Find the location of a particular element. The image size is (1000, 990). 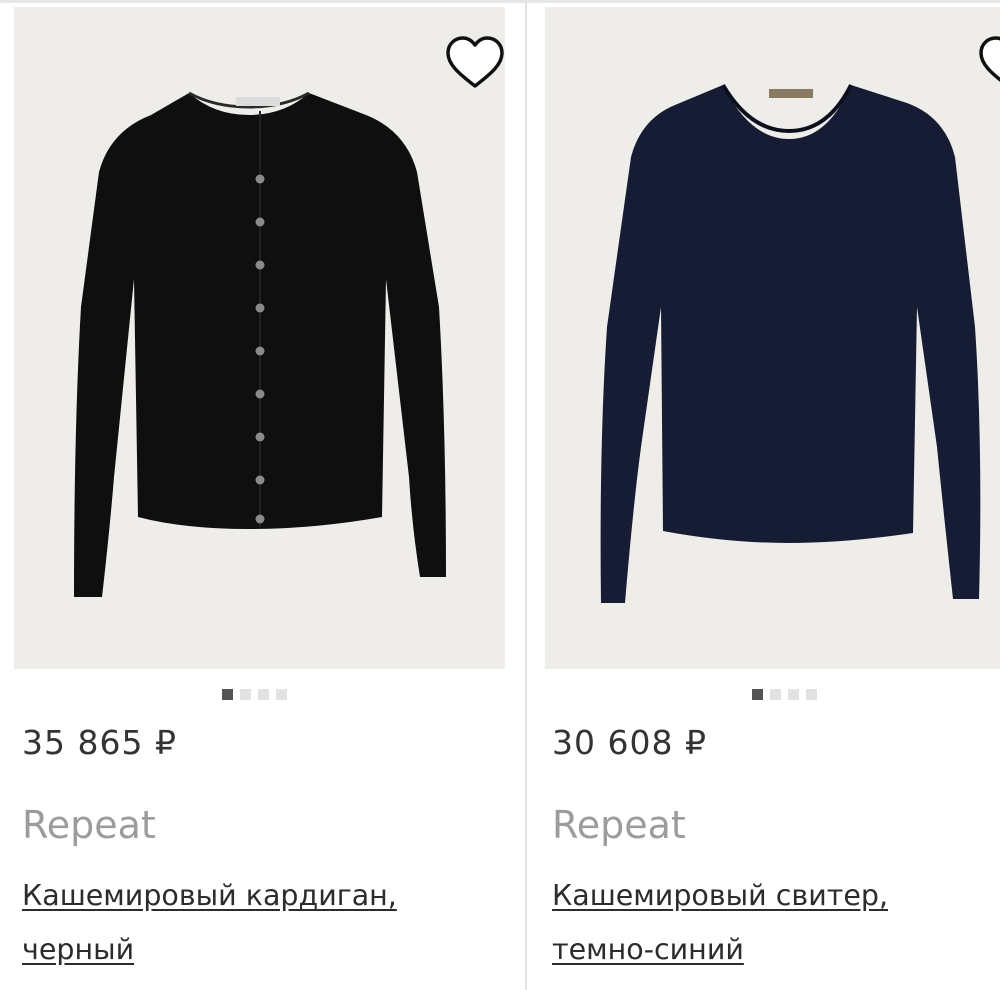

product-title-line: Кашемировый свитер, is located at coordinates (720, 895).